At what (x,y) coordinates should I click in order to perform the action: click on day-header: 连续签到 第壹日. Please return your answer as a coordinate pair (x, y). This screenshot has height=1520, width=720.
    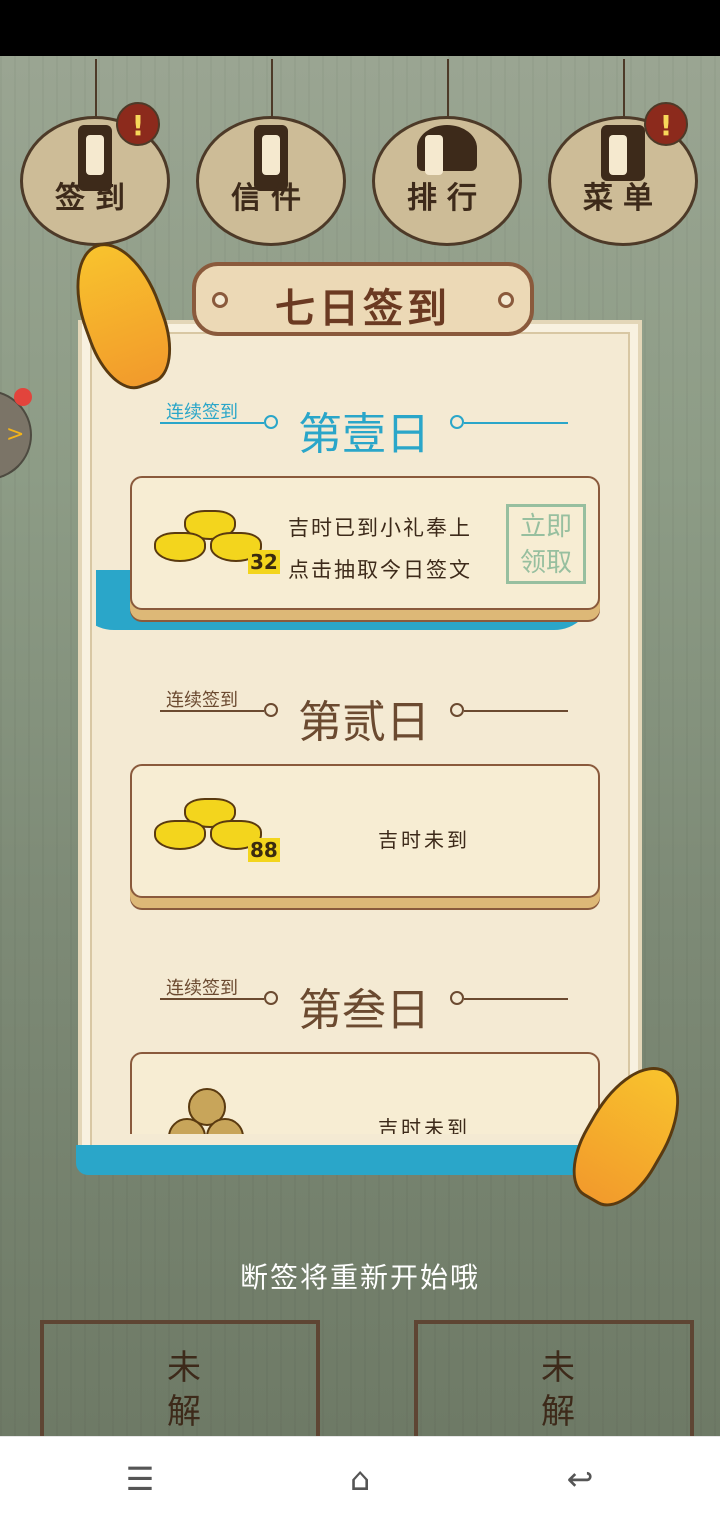
    Looking at the image, I should click on (364, 426).